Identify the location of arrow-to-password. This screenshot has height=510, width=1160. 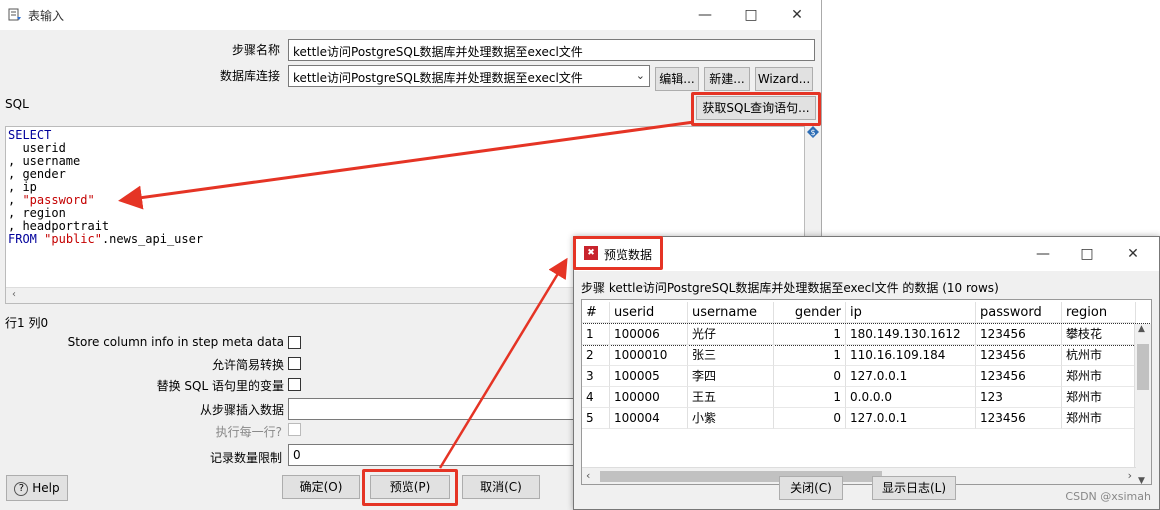
(406, 165).